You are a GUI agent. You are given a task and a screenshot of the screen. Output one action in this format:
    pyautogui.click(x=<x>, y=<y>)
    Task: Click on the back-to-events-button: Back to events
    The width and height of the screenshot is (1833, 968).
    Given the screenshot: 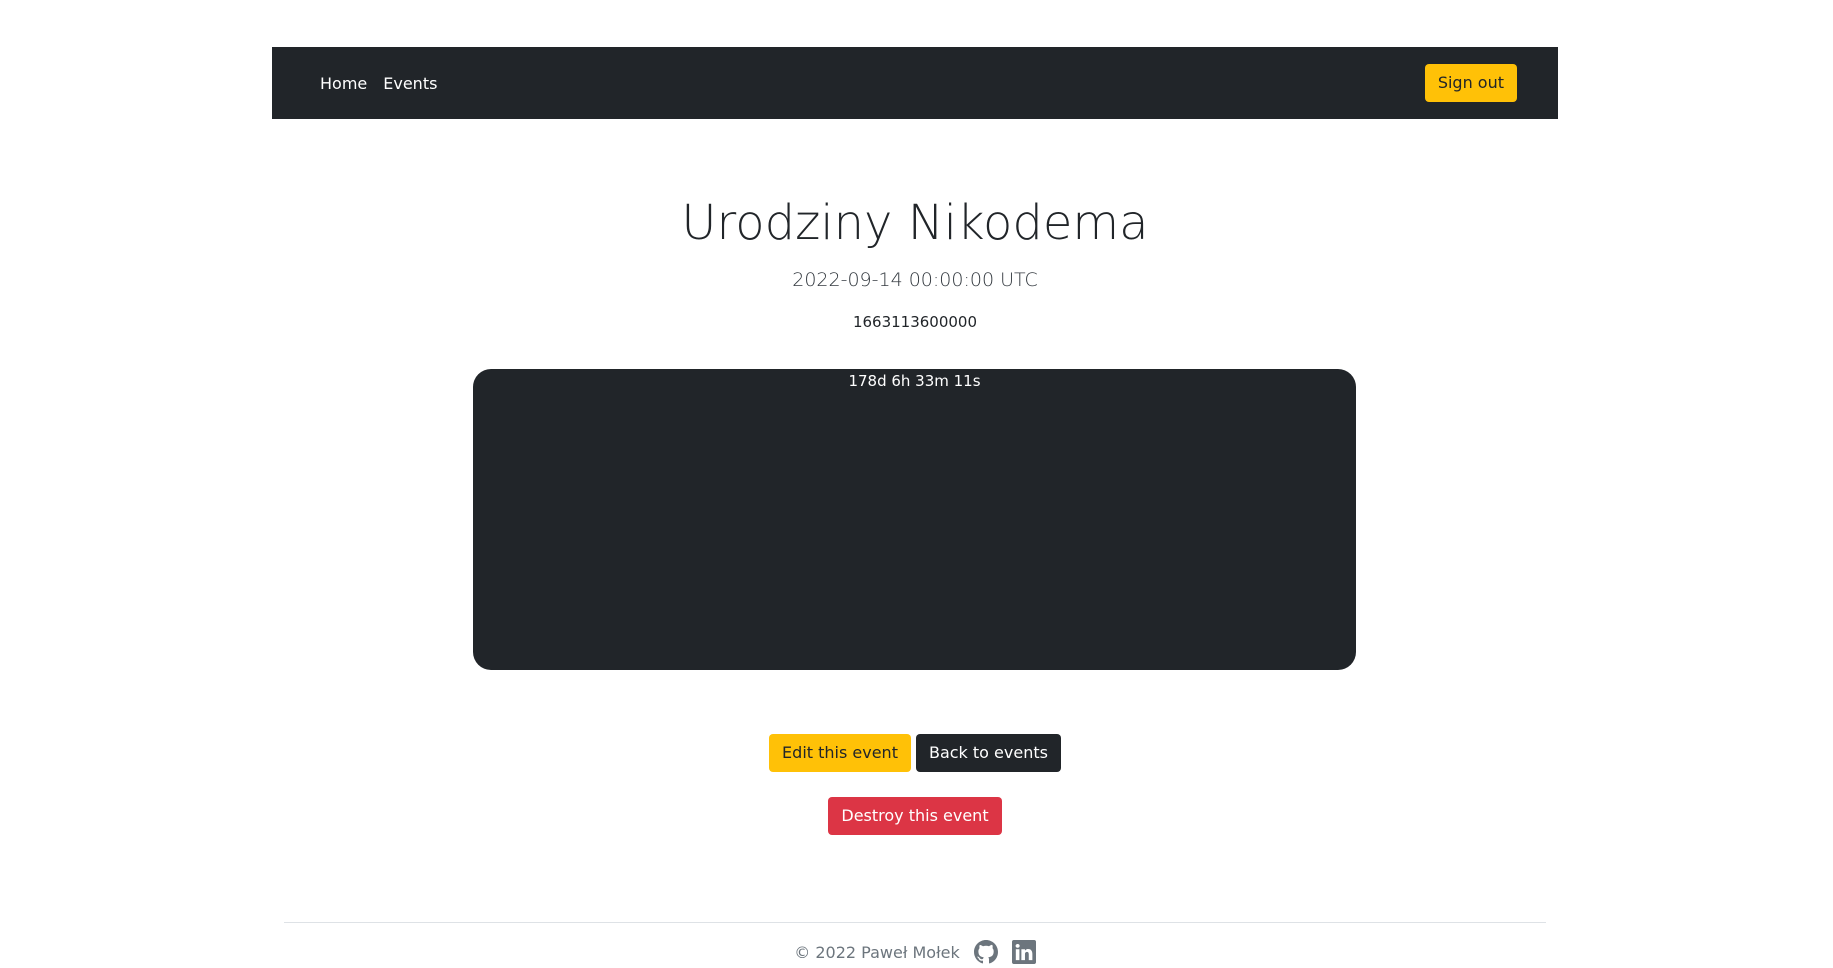 What is the action you would take?
    pyautogui.click(x=988, y=753)
    